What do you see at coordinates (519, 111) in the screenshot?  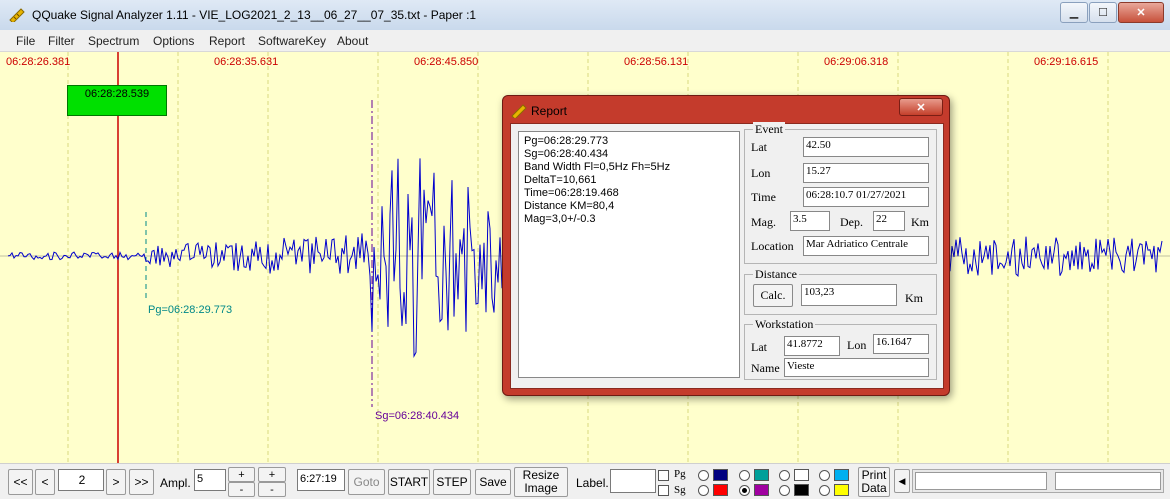 I see `ruler-dialog-icon` at bounding box center [519, 111].